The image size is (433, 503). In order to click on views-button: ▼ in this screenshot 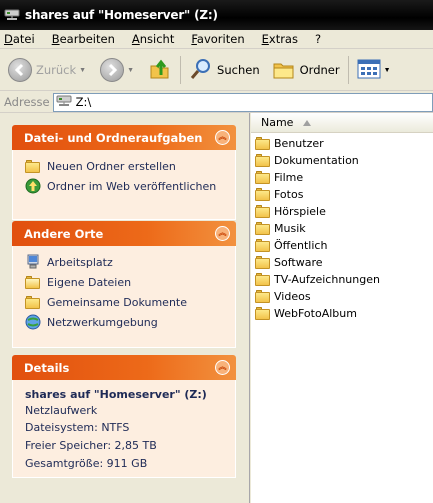, I will do `click(374, 70)`.